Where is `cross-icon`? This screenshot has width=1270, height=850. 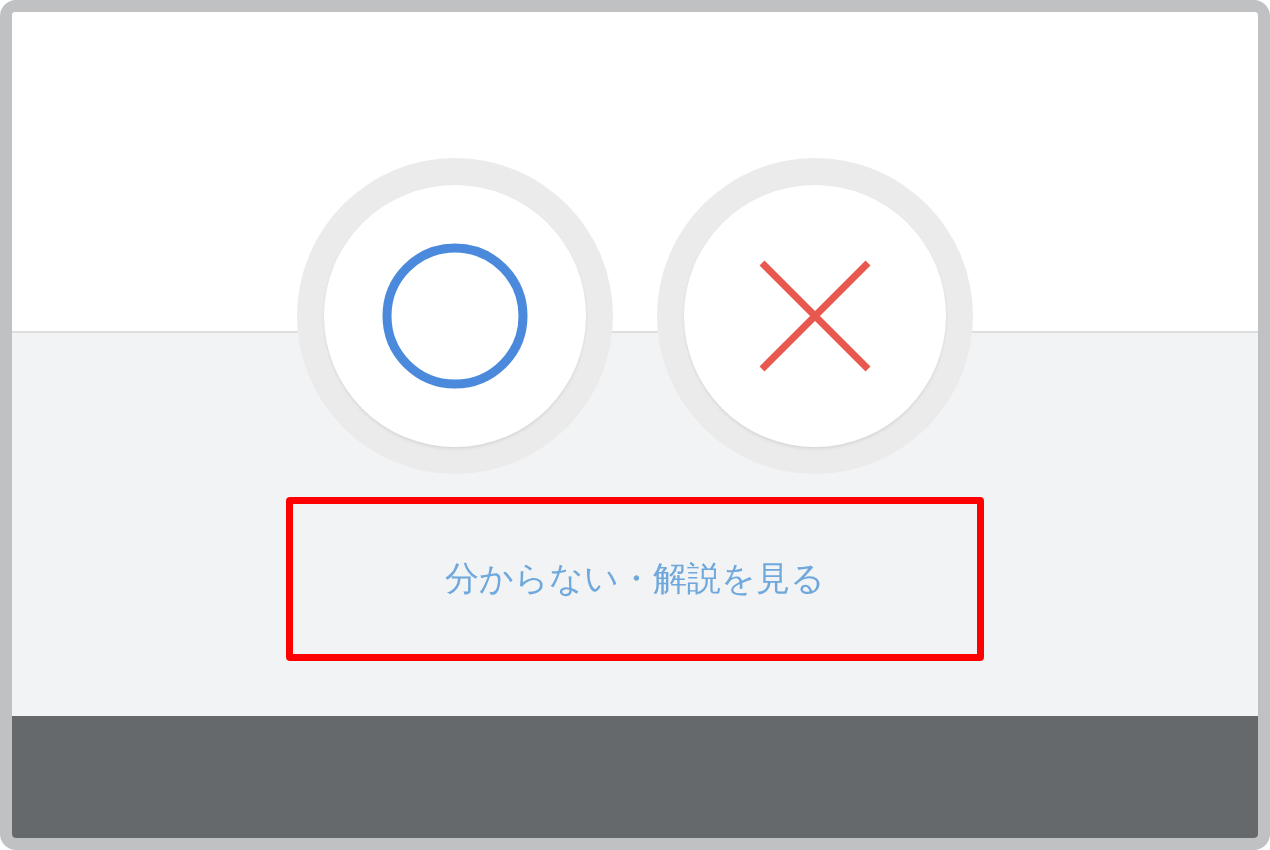 cross-icon is located at coordinates (815, 316).